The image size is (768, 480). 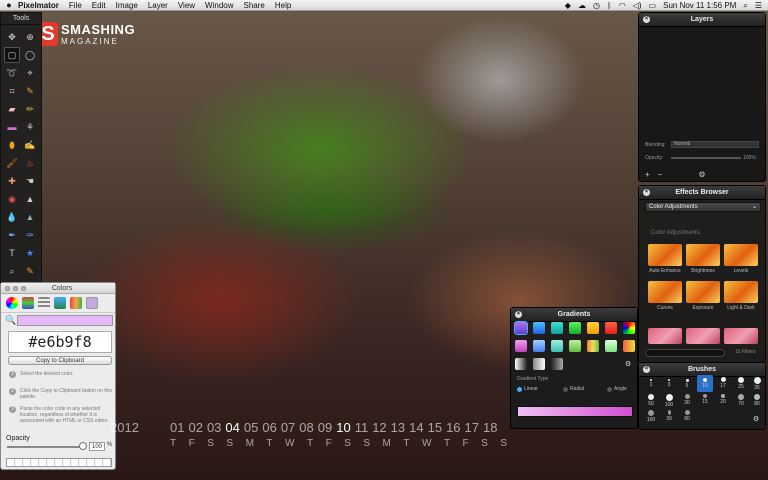 I want to click on blending-select: Normal, so click(x=715, y=144).